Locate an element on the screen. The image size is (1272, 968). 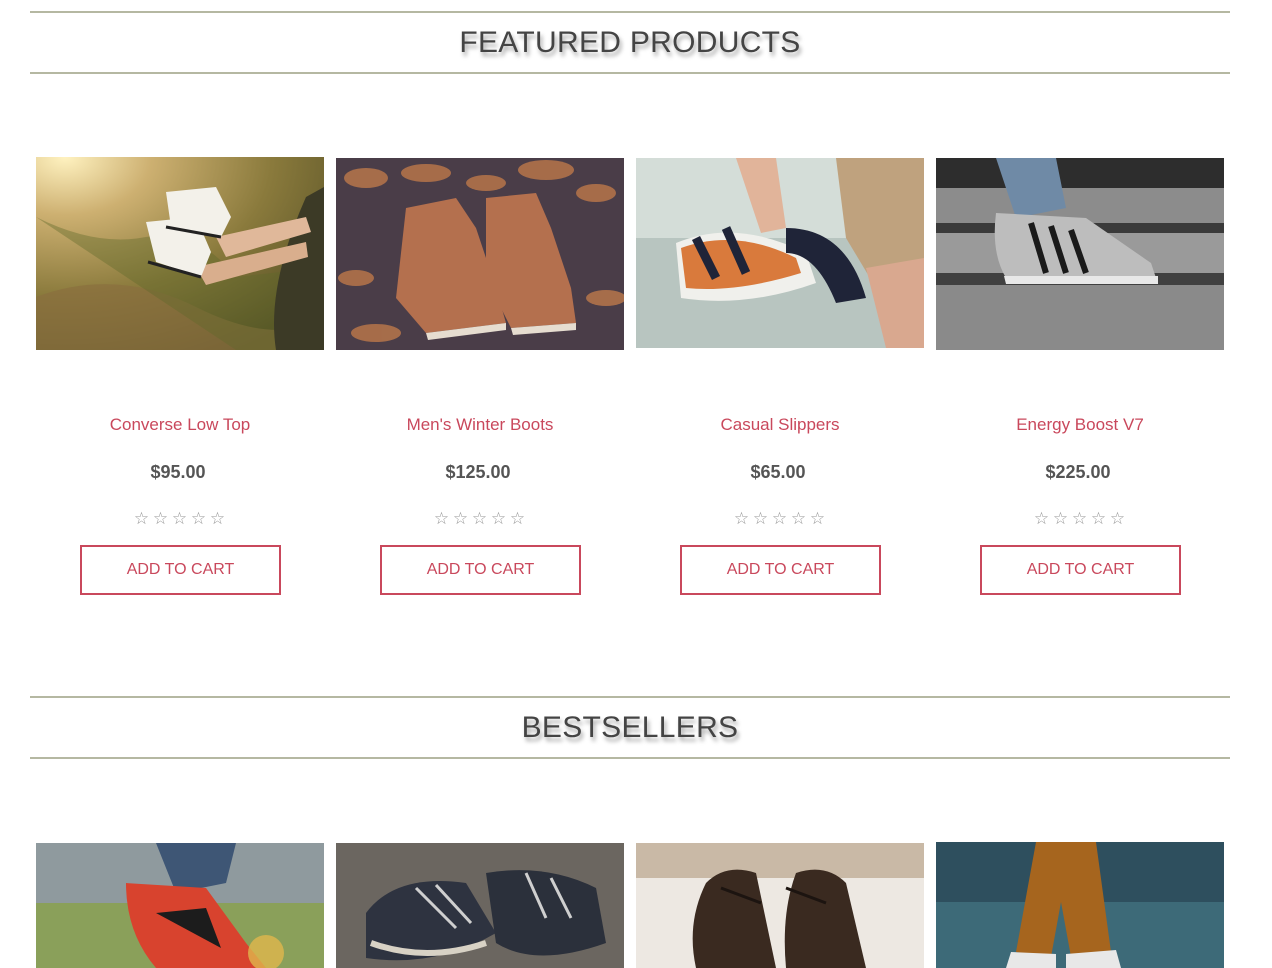
hand-holding-sandals-photo is located at coordinates (780, 253).